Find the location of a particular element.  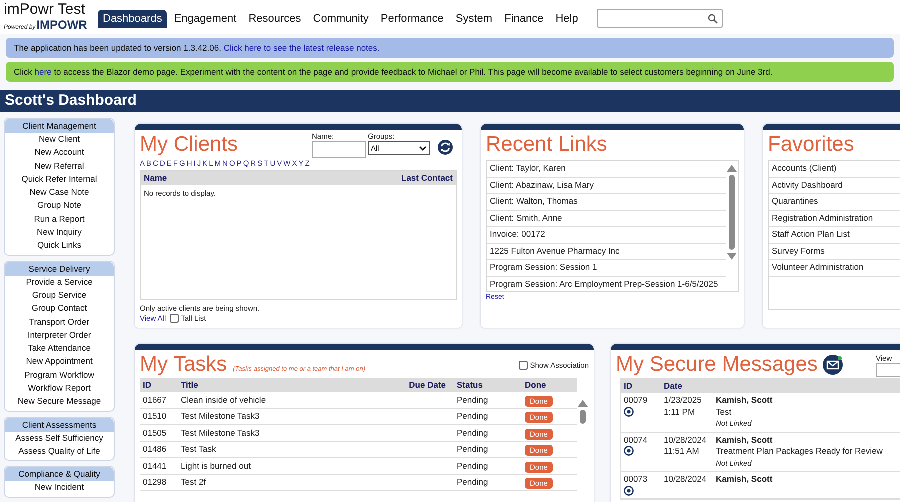

recent-link: Client: Walton, Thomas is located at coordinates (606, 202).